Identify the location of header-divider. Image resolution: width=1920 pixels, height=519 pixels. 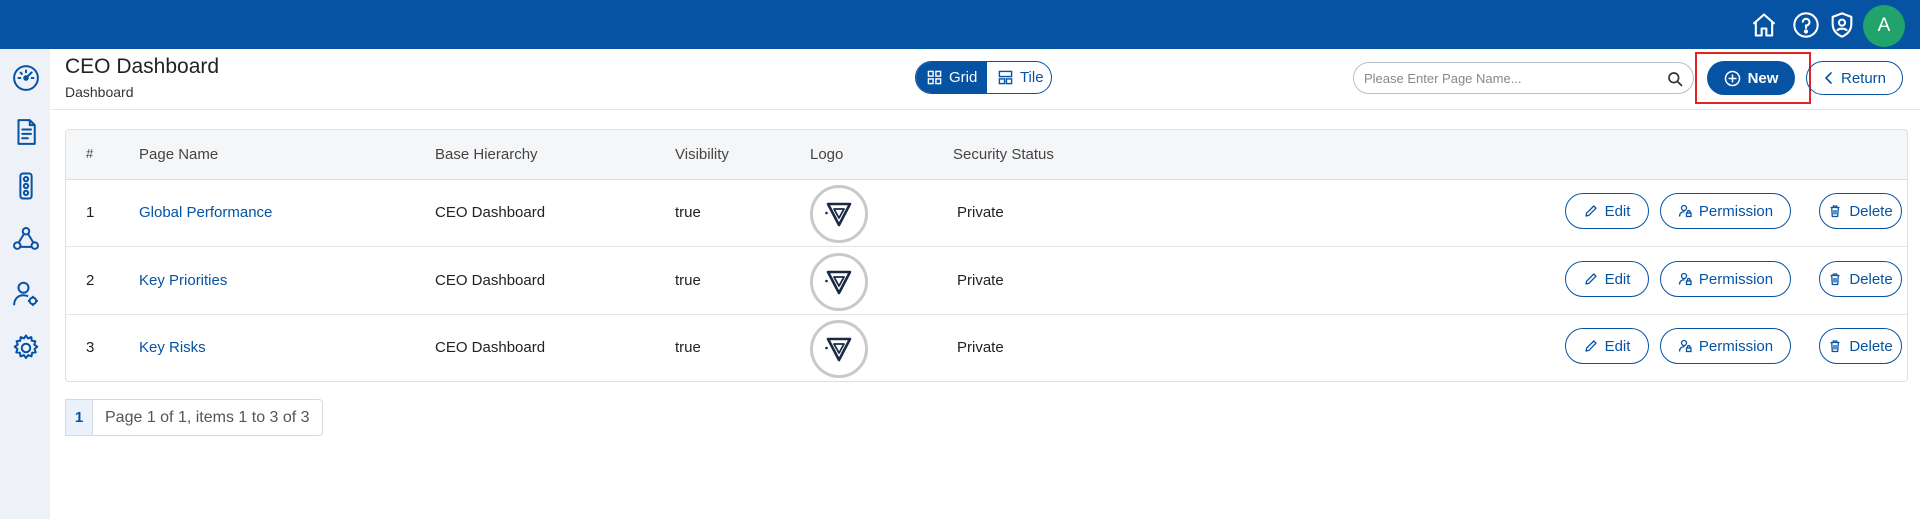
(985, 109).